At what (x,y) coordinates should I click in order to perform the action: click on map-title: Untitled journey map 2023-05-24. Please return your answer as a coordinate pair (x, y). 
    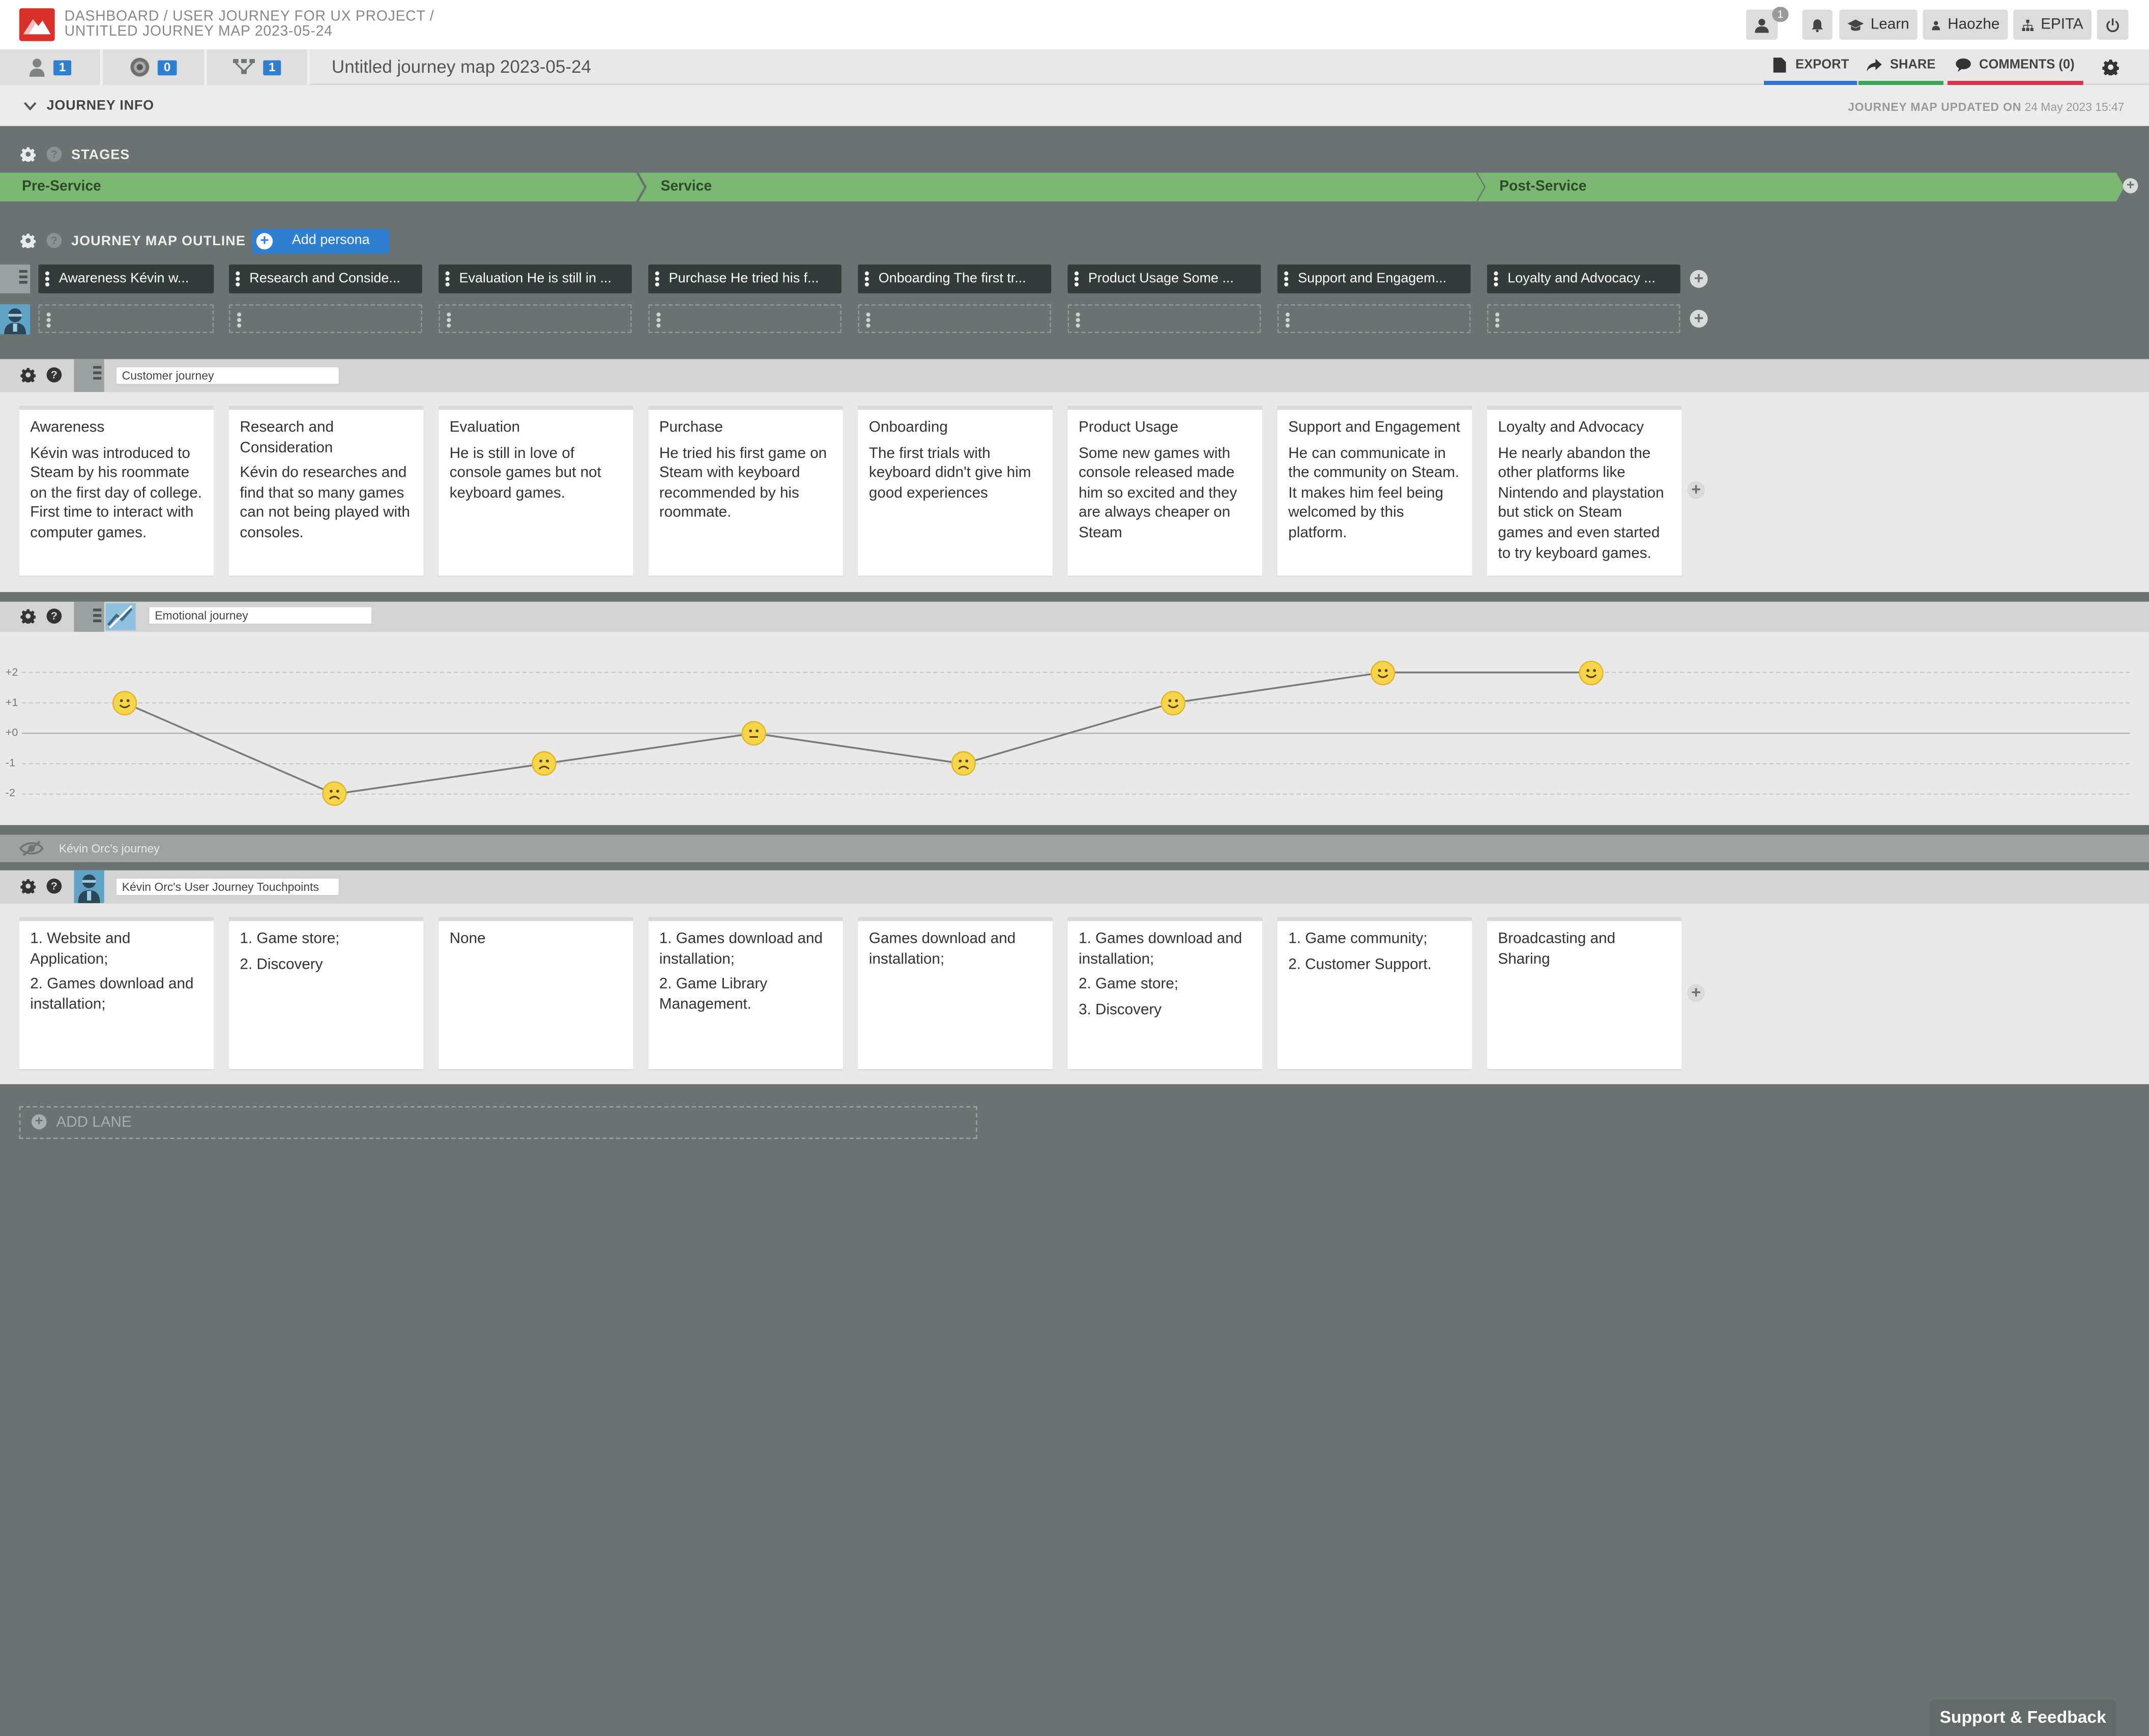
    Looking at the image, I should click on (461, 66).